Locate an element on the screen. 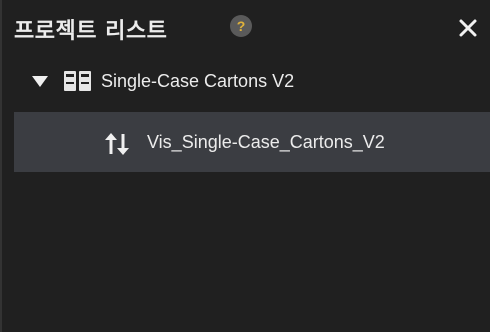 Image resolution: width=490 pixels, height=332 pixels. up-down-arrows-icon is located at coordinates (117, 144).